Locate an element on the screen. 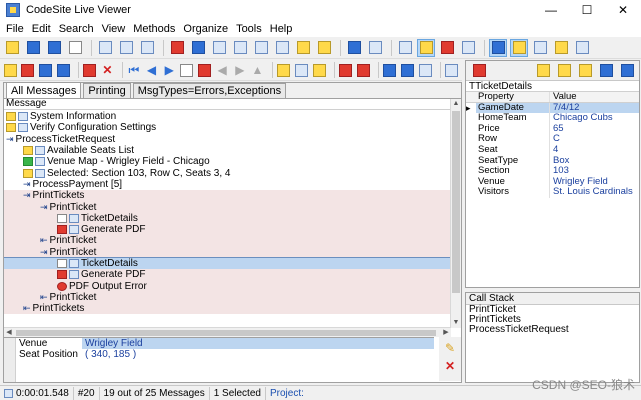 The width and height of the screenshot is (641, 400). message-vertical-scrollbar: ▲ ▼ is located at coordinates (455, 213).